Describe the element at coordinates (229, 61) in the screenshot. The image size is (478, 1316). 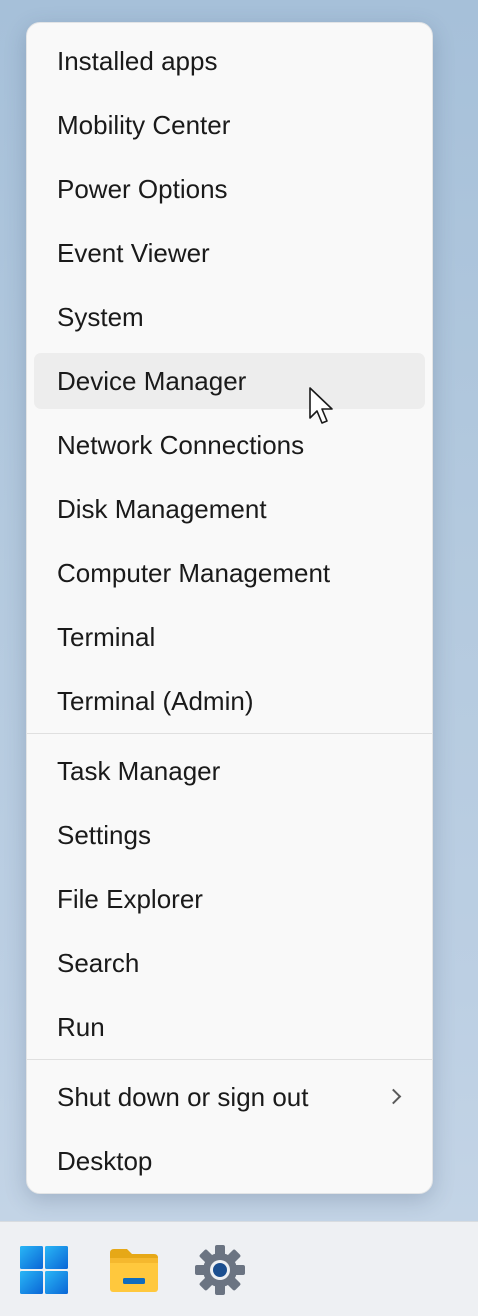
I see `menu-item-installed-apps: Installed apps` at that location.